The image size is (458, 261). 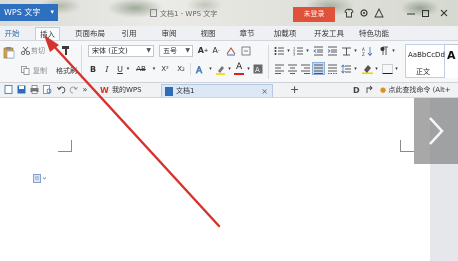 What do you see at coordinates (294, 90) in the screenshot?
I see `new-tab-button: +` at bounding box center [294, 90].